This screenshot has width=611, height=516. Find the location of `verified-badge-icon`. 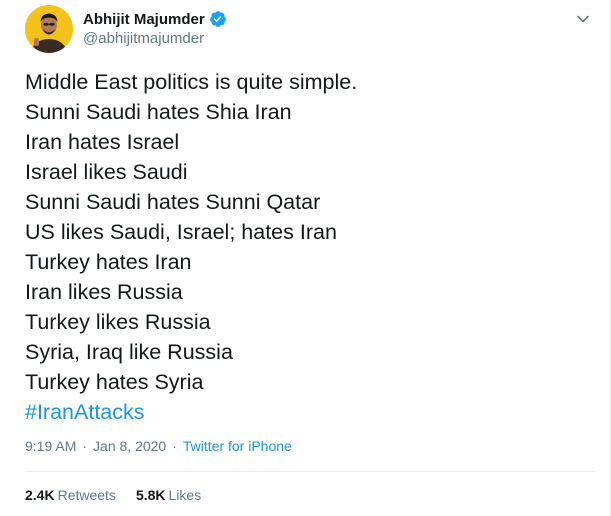

verified-badge-icon is located at coordinates (218, 19).